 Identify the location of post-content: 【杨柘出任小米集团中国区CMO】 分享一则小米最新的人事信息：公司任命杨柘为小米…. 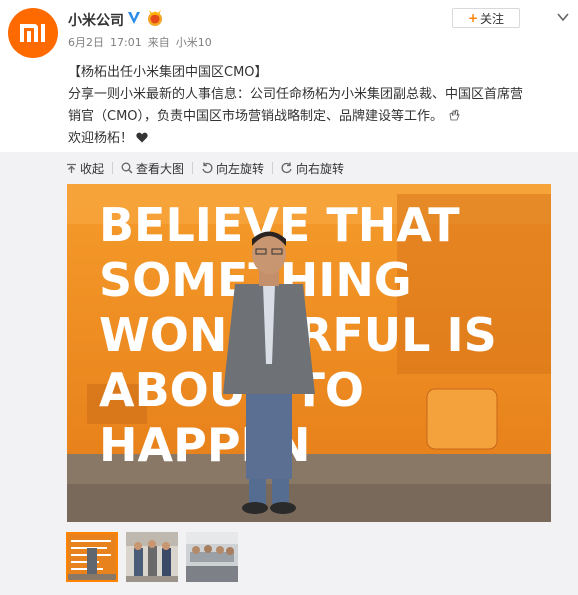
(318, 106).